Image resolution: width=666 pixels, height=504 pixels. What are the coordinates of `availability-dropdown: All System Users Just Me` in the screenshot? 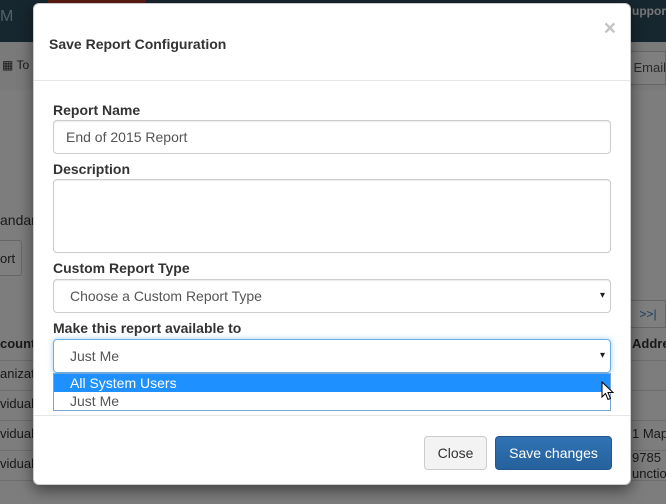 It's located at (332, 392).